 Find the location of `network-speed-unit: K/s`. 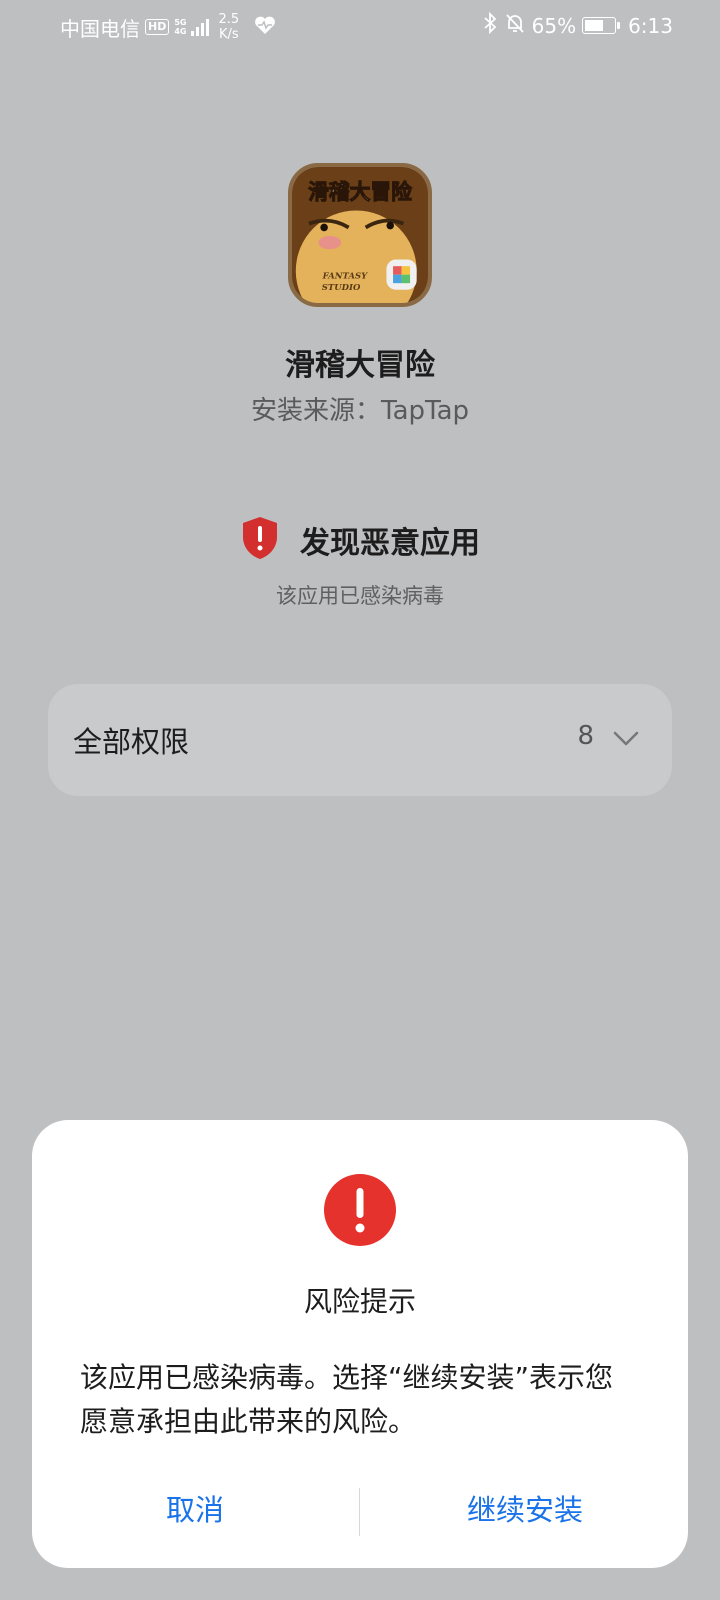

network-speed-unit: K/s is located at coordinates (228, 34).